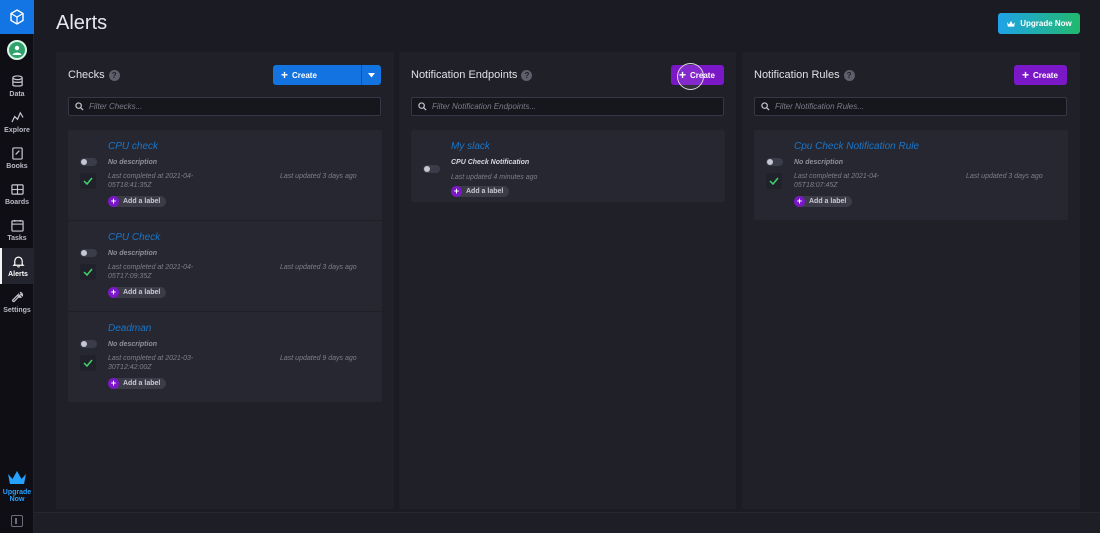  What do you see at coordinates (17, 153) in the screenshot?
I see `notebook-icon` at bounding box center [17, 153].